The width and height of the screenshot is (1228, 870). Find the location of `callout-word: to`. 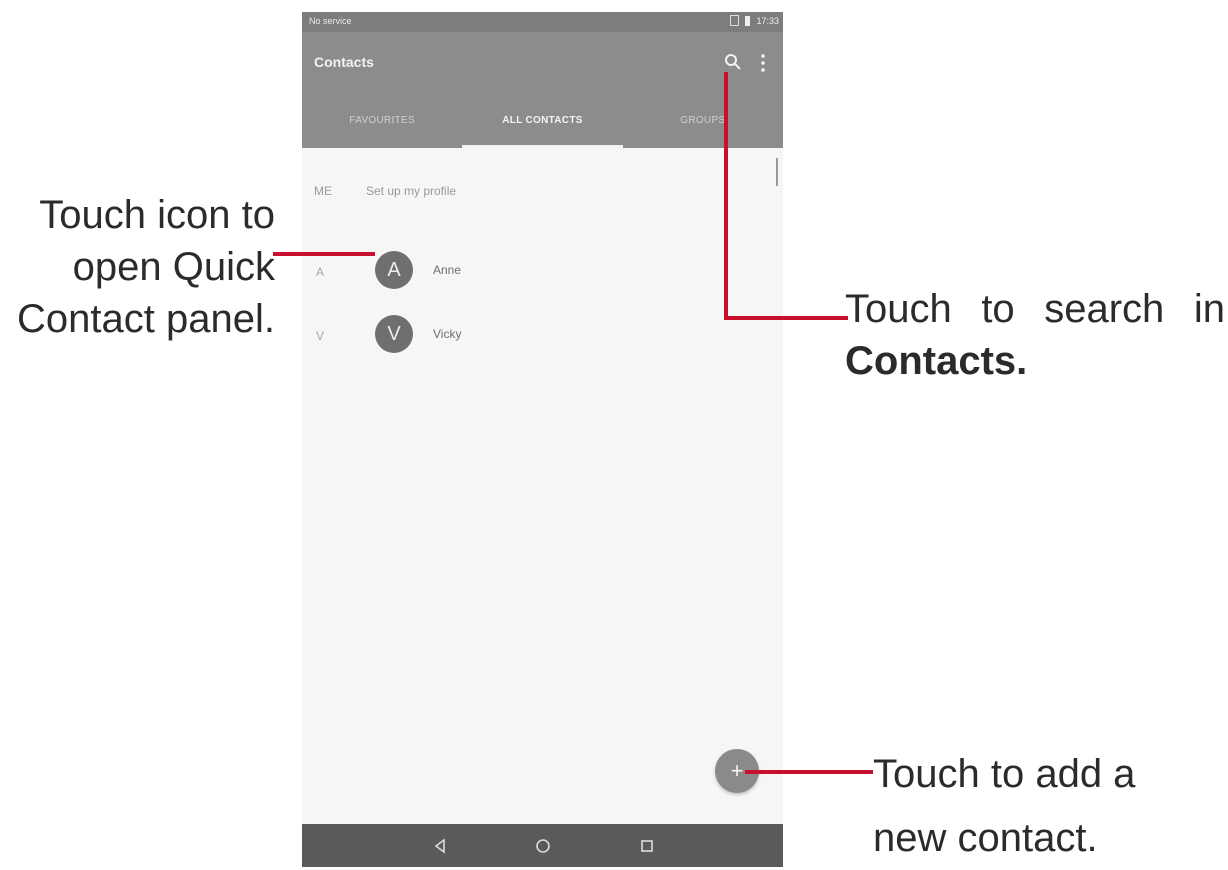

callout-word: to is located at coordinates (998, 309).